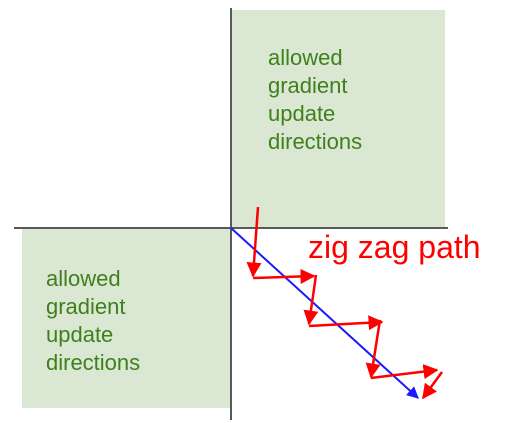 Image resolution: width=508 pixels, height=423 pixels. Describe the element at coordinates (315, 99) in the screenshot. I see `upper-right-region-label: allowed gradient update directions` at that location.